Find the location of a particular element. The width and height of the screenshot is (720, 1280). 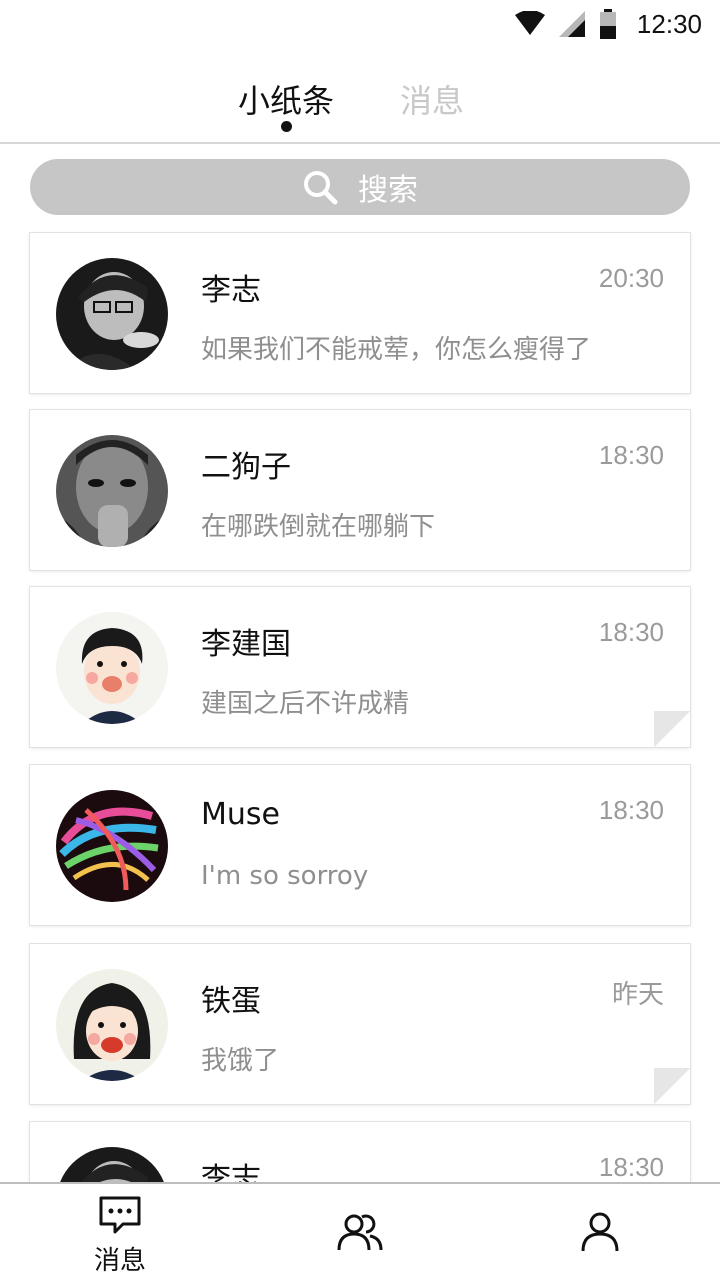

nav-contacts is located at coordinates (360, 1232).